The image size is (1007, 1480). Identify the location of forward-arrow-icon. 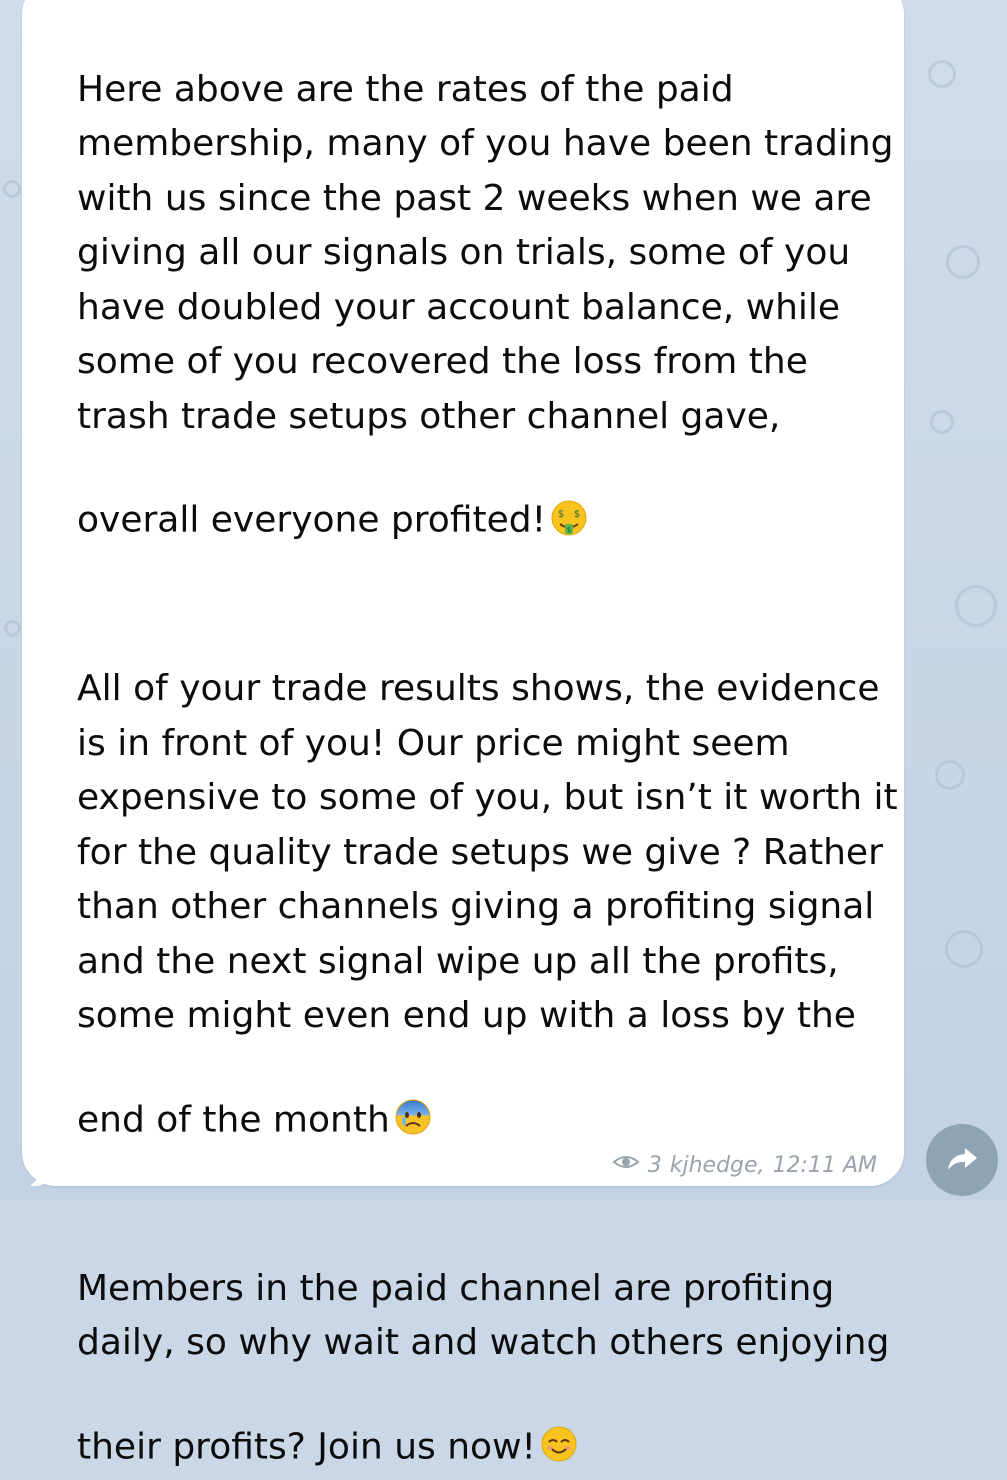
(962, 1160).